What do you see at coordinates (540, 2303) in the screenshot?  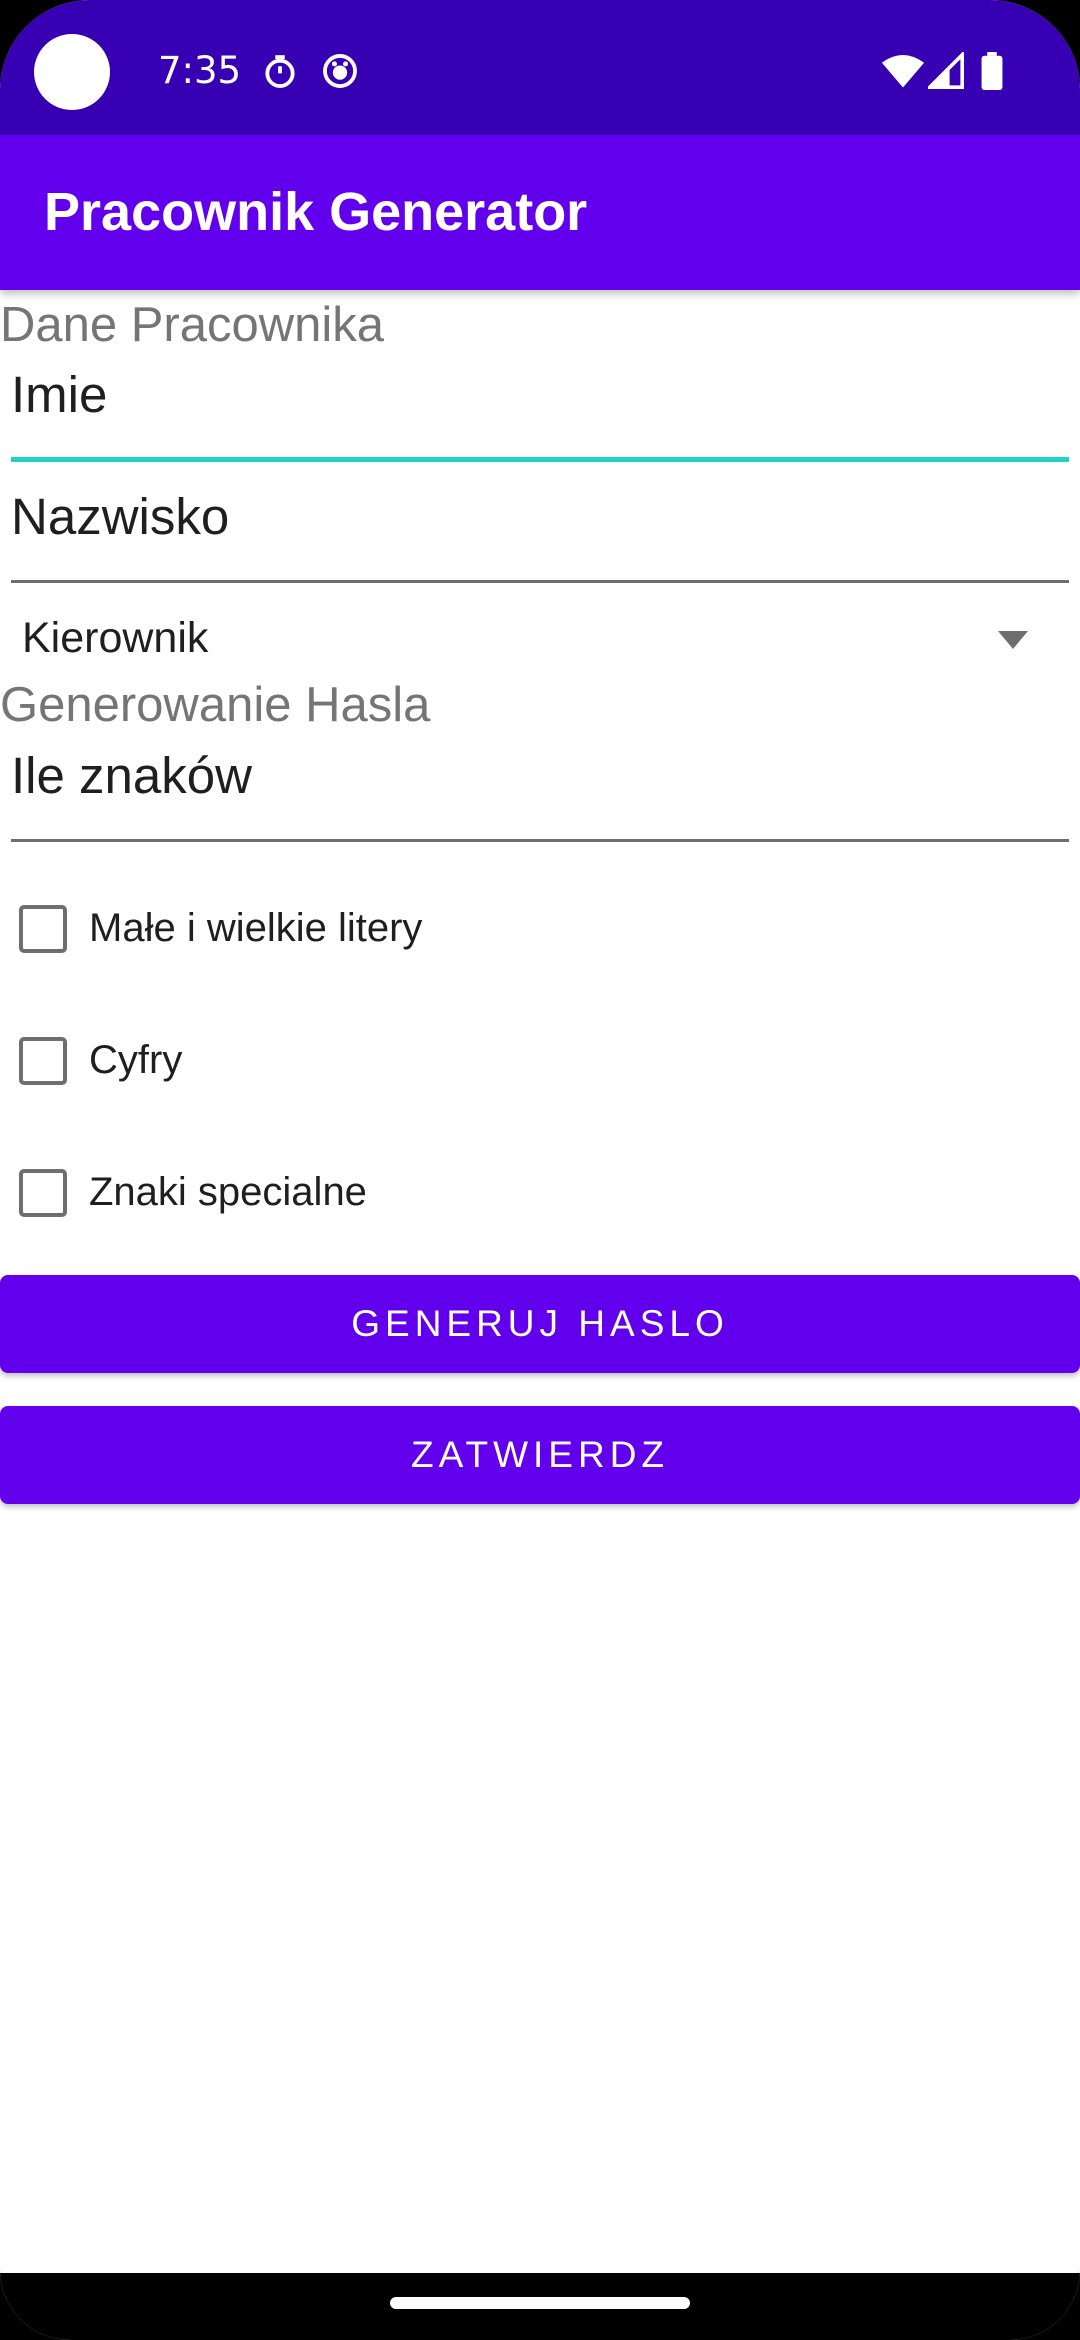 I see `home-handle` at bounding box center [540, 2303].